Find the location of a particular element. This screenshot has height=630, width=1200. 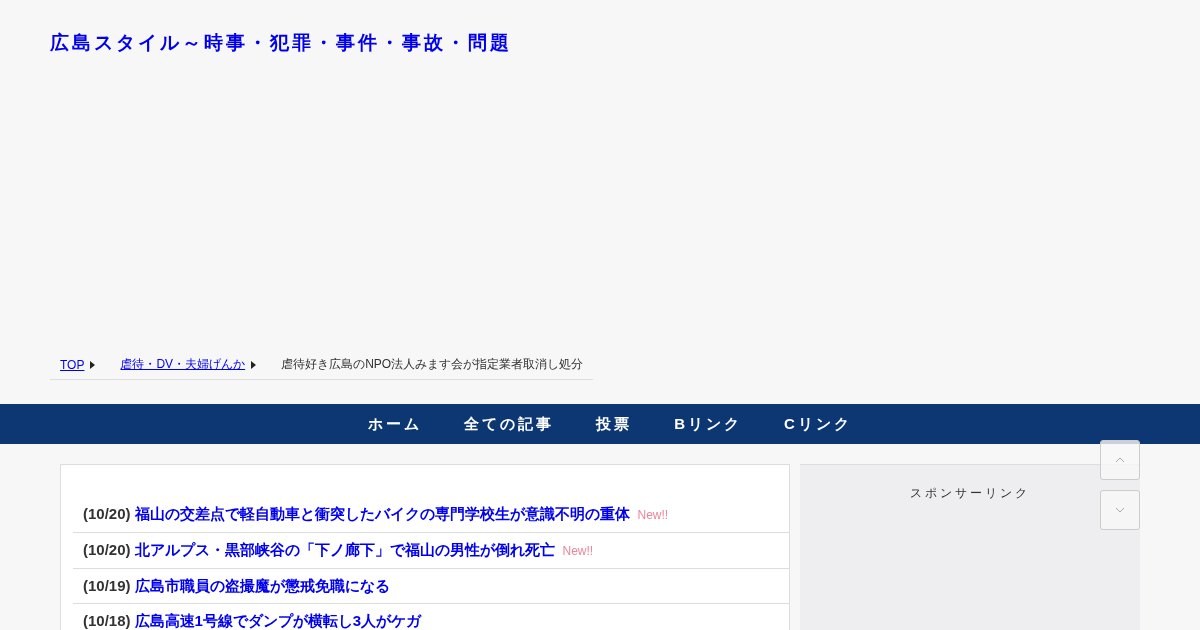

sidebar-heading: スポンサーリンク is located at coordinates (970, 493).